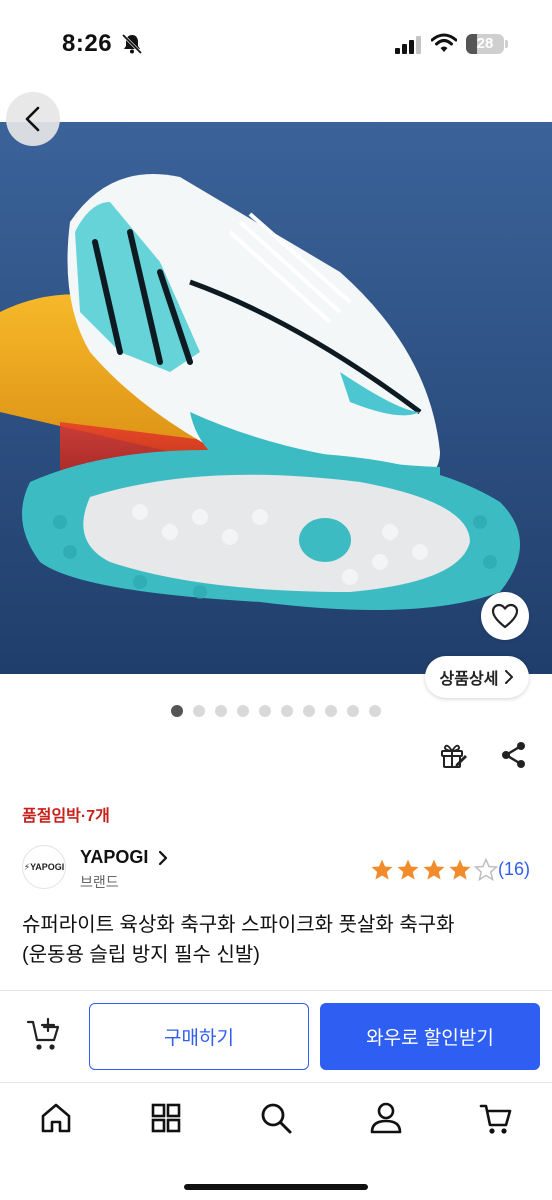 The height and width of the screenshot is (1200, 552). I want to click on stock-notice: 품절임박·7개, so click(66, 816).